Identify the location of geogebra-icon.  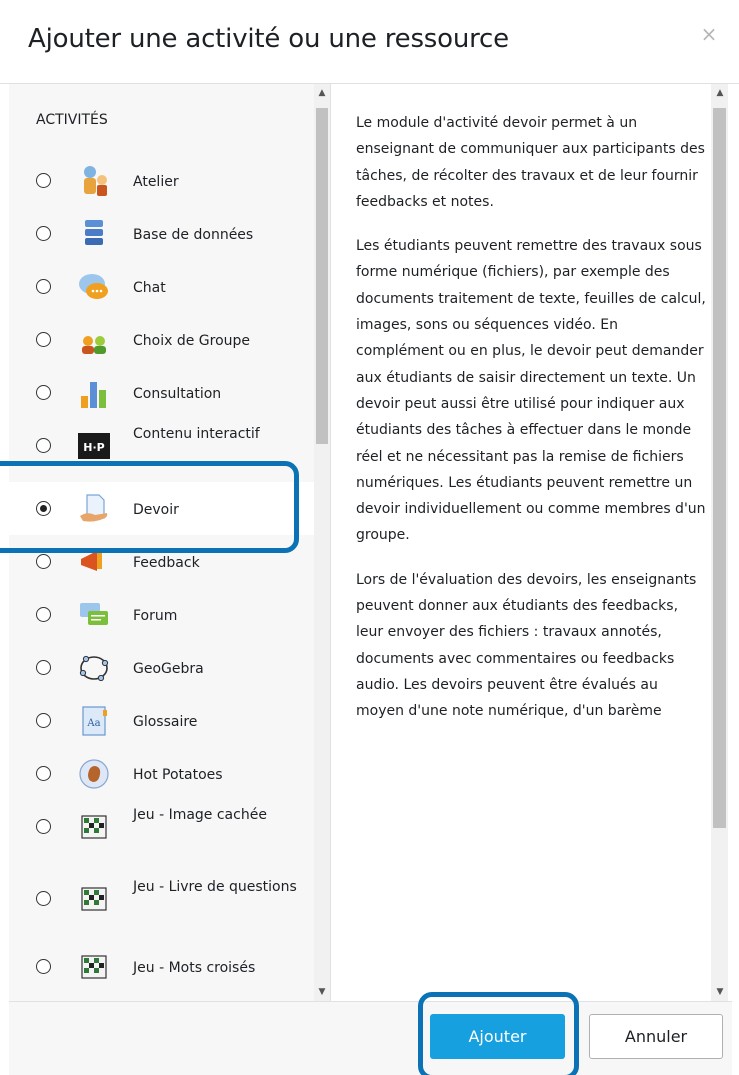
(94, 668).